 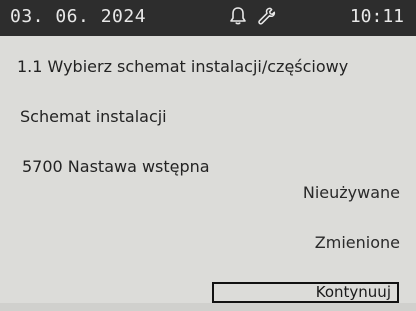 I want to click on screen-bottom-edge, so click(x=208, y=307).